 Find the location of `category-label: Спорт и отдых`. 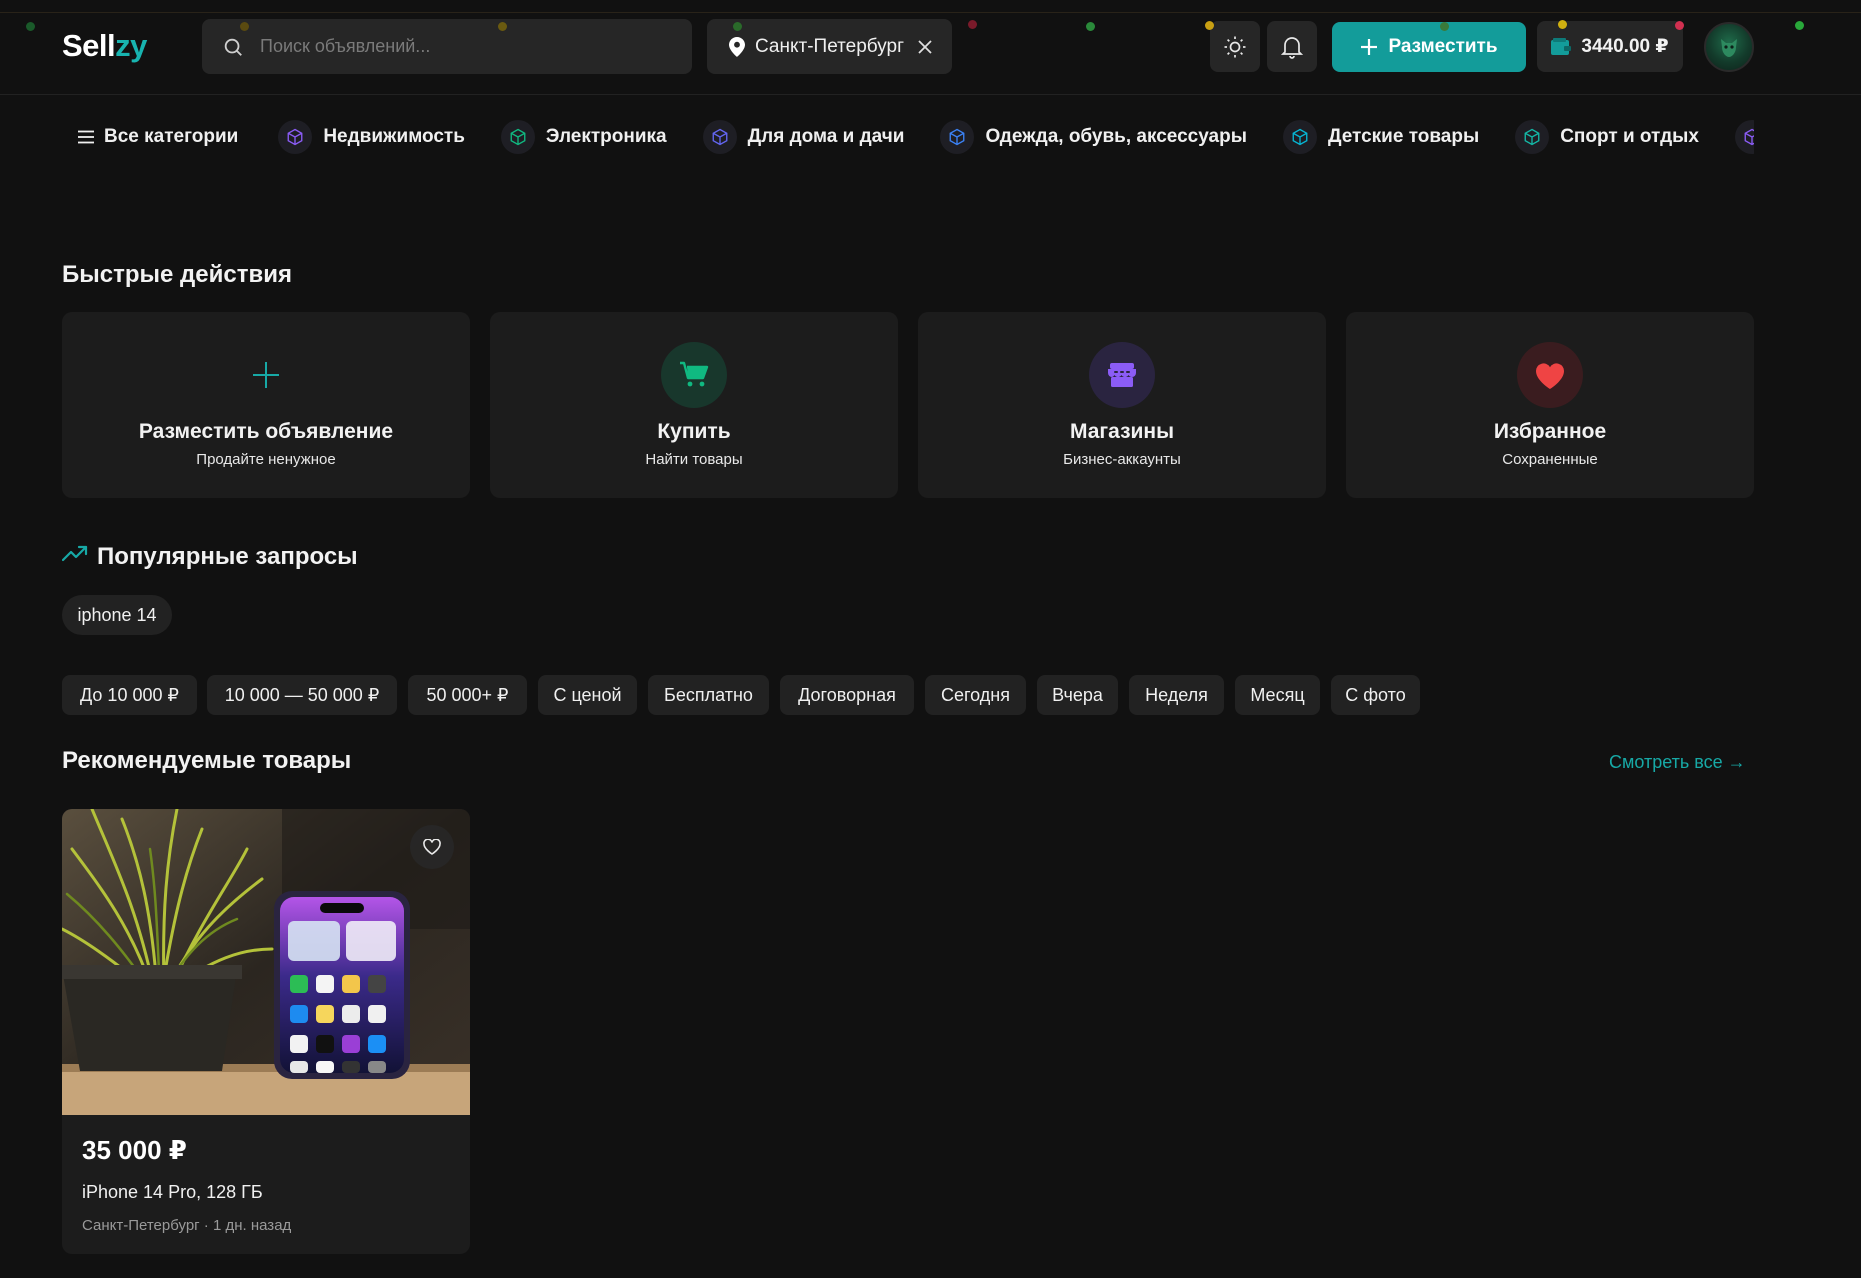

category-label: Спорт и отдых is located at coordinates (1629, 136).